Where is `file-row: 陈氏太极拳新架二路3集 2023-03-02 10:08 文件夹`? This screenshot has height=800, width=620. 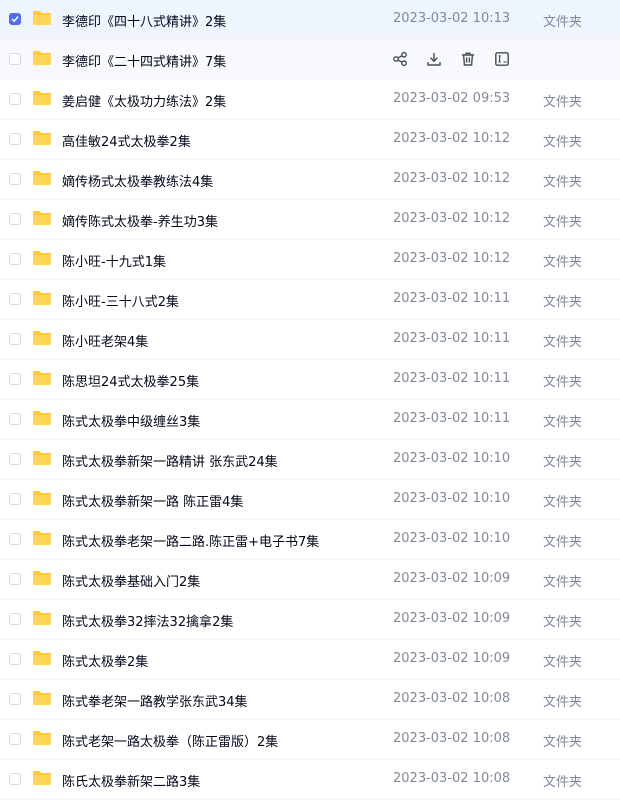
file-row: 陈氏太极拳新架二路3集 2023-03-02 10:08 文件夹 is located at coordinates (310, 780).